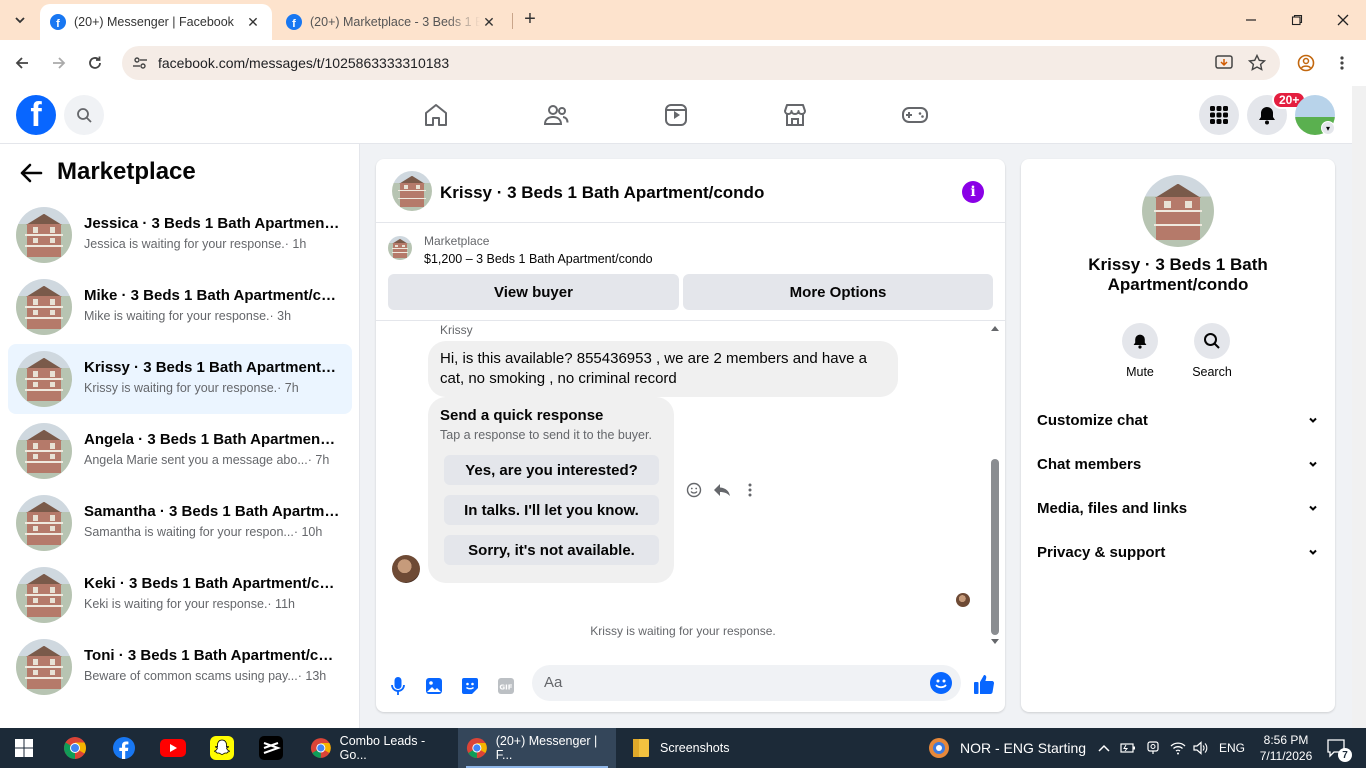 The width and height of the screenshot is (1366, 768). I want to click on weather-widget: NOR - ENG Starting, so click(1007, 748).